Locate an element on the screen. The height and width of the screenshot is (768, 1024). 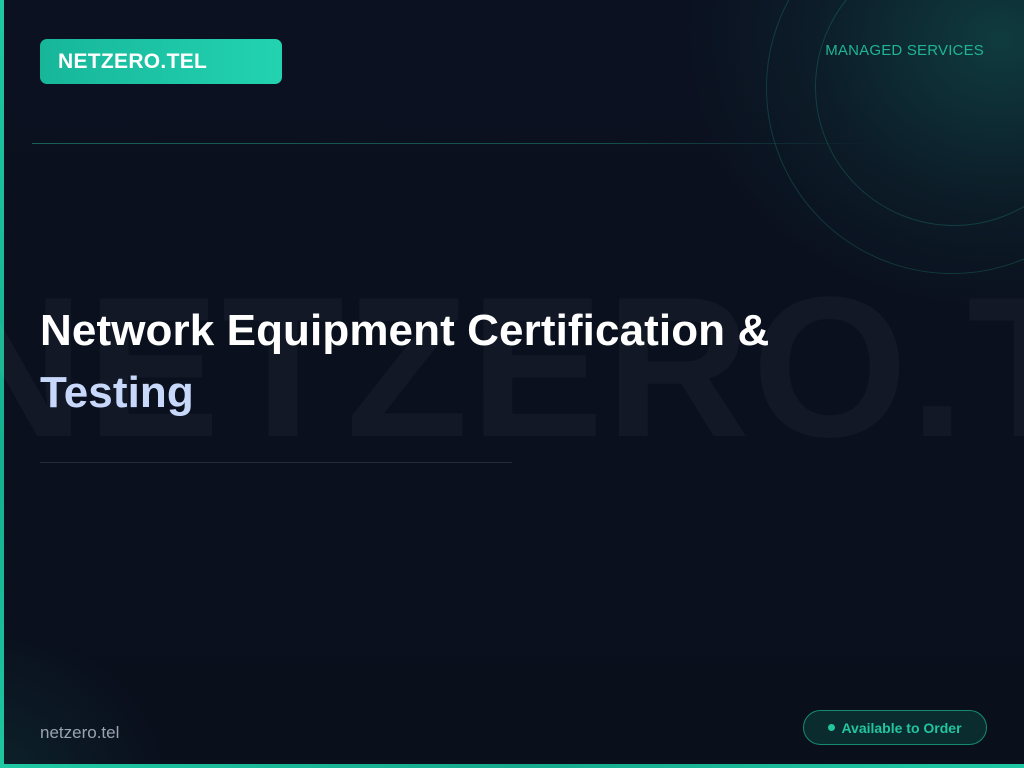
availability-badge: Available to Order is located at coordinates (895, 727).